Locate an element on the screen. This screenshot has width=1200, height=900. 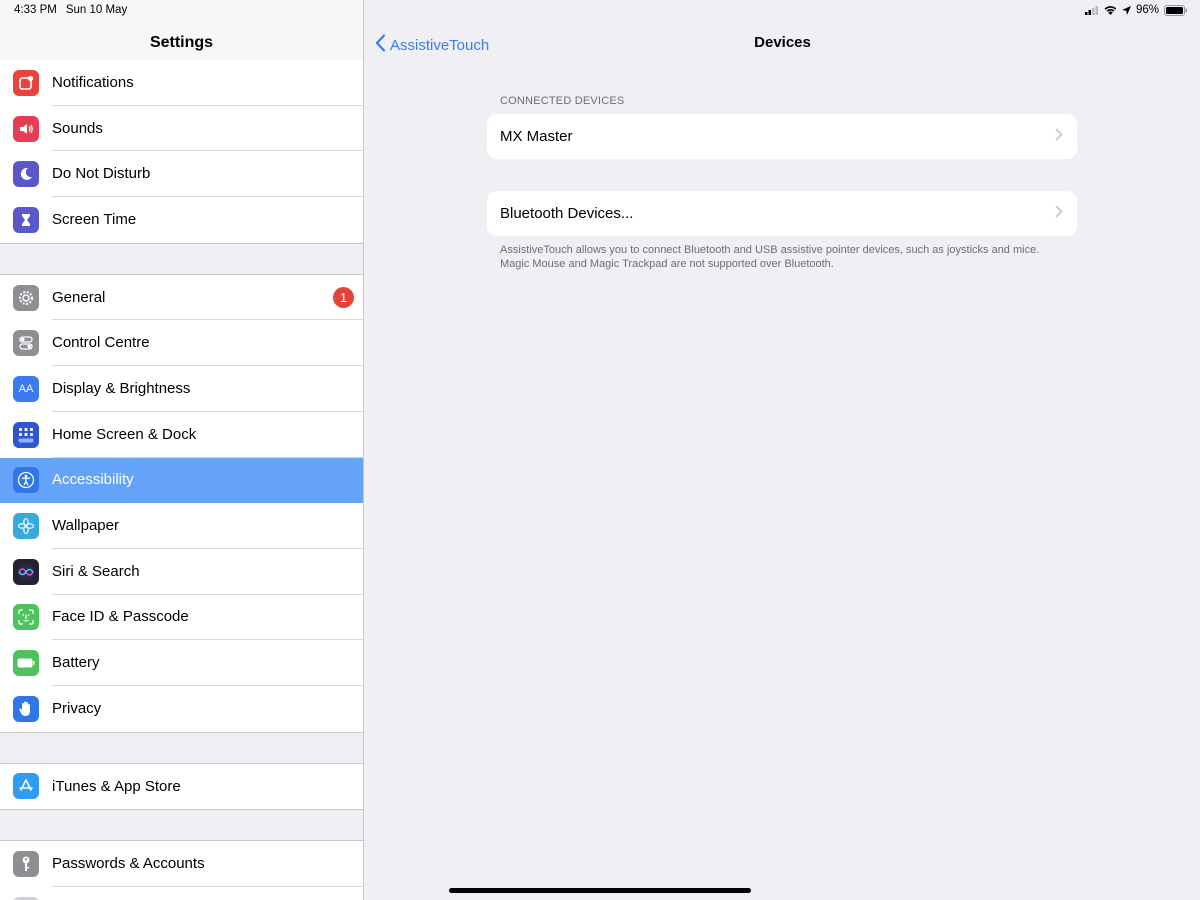
toggles-icon is located at coordinates (26, 343).